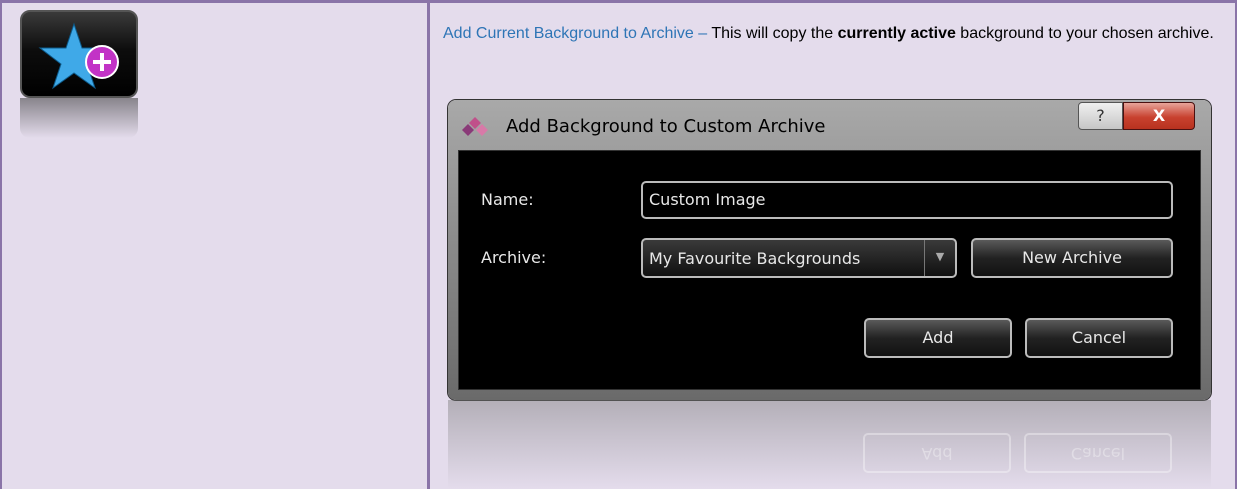 The height and width of the screenshot is (489, 1237). Describe the element at coordinates (755, 258) in the screenshot. I see `archive-select-value: My Favourite Backgrounds` at that location.